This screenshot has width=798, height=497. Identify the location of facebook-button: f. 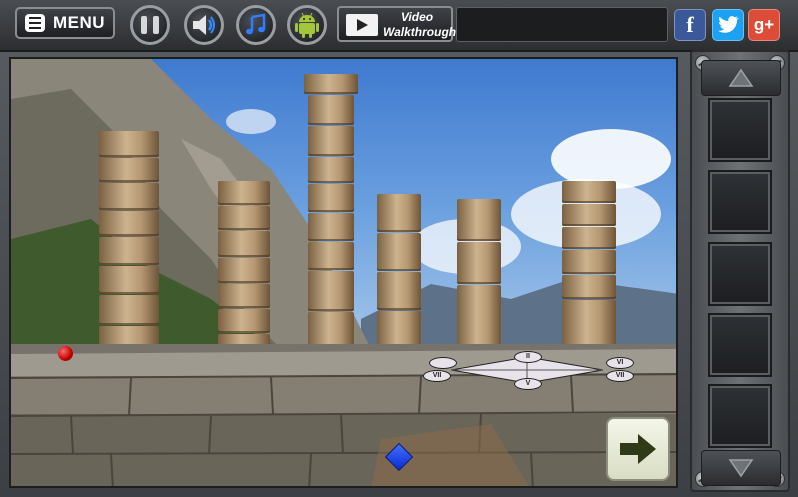
(690, 25).